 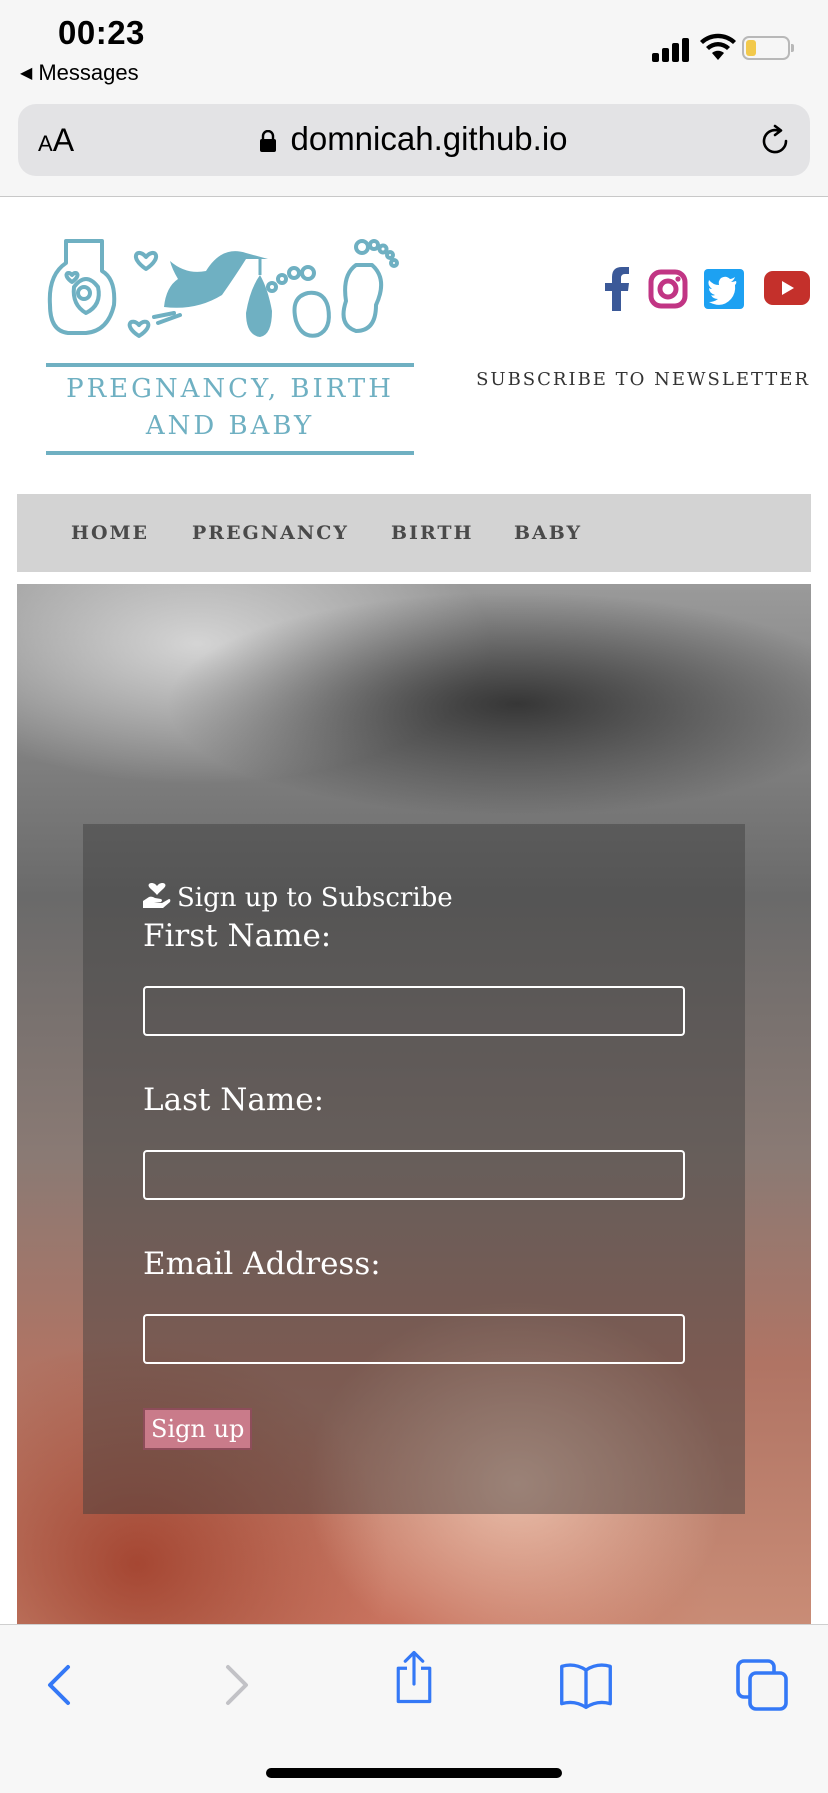 What do you see at coordinates (198, 1429) in the screenshot?
I see `signup-button: Sign up` at bounding box center [198, 1429].